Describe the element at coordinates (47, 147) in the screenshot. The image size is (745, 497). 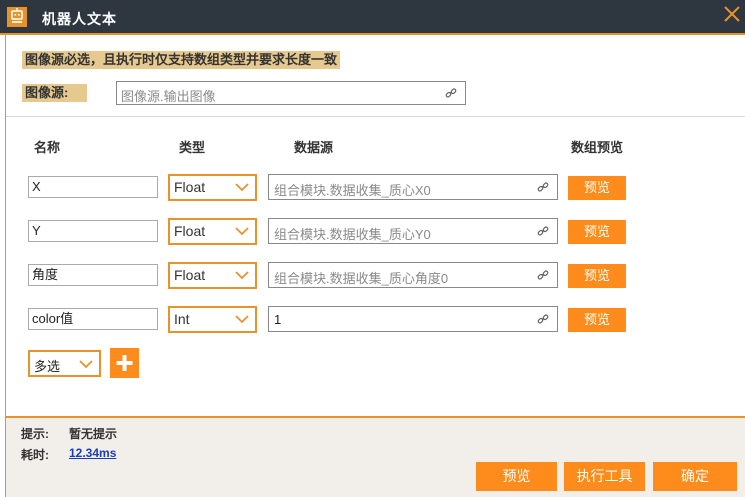
I see `column-header-name: 名称` at that location.